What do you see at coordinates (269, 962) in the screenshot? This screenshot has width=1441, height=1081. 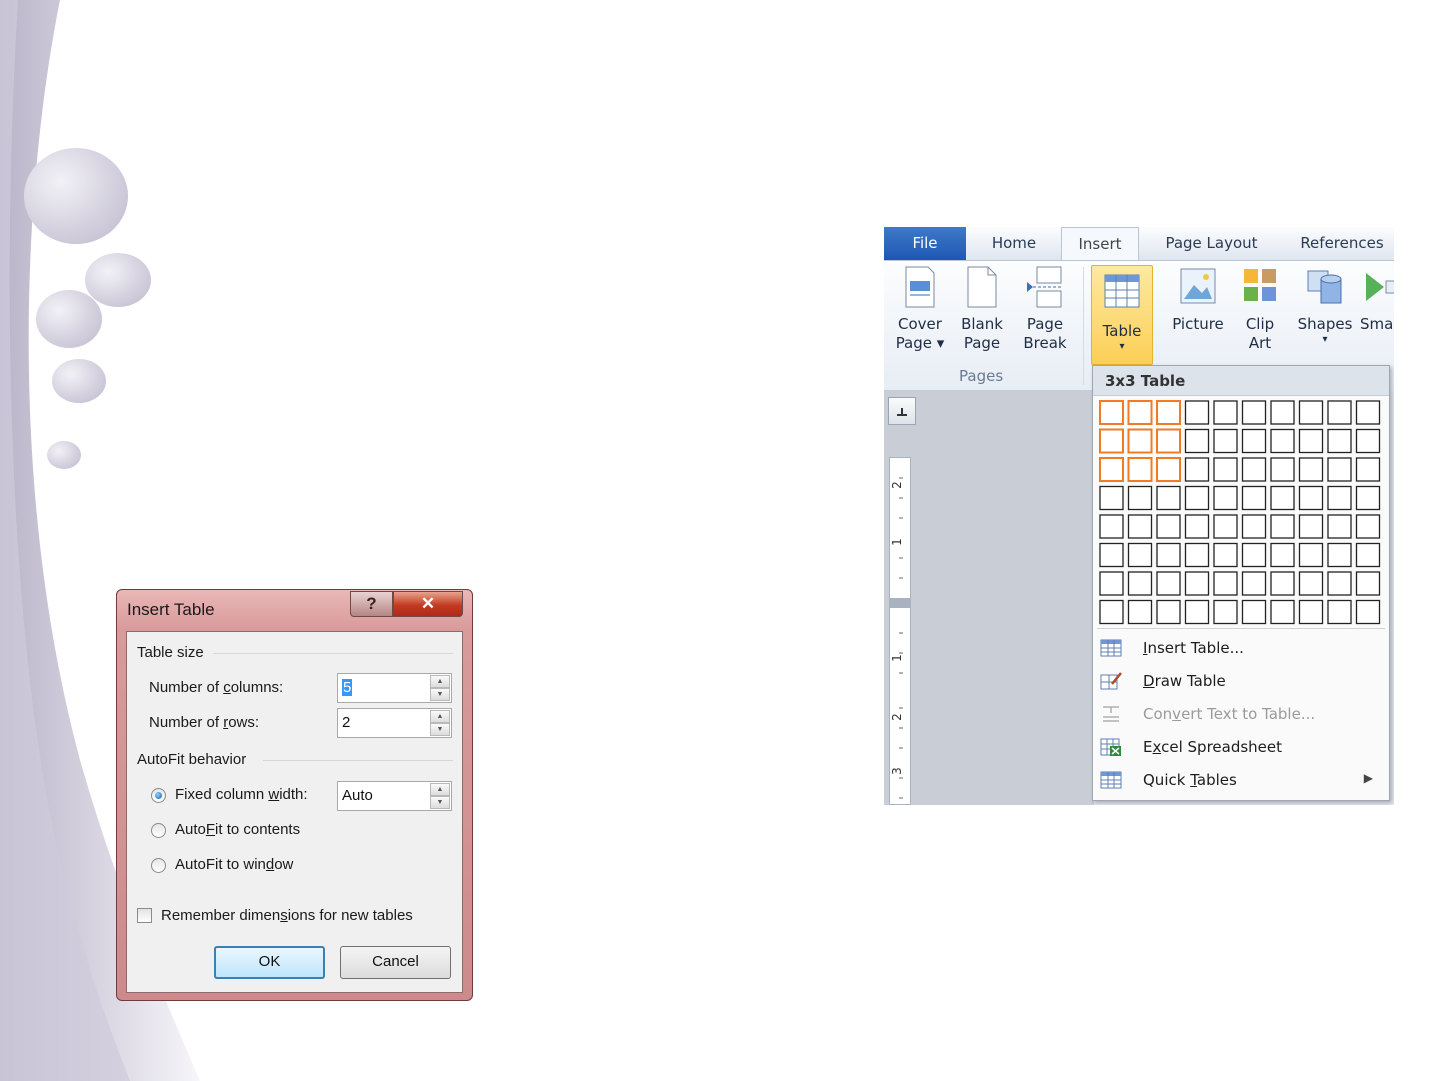 I see `ok-button: OK` at bounding box center [269, 962].